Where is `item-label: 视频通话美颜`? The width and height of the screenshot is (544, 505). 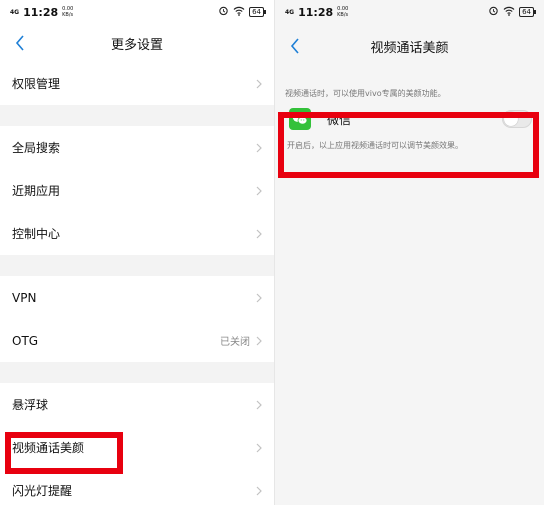
item-label: 视频通话美颜 is located at coordinates (48, 448).